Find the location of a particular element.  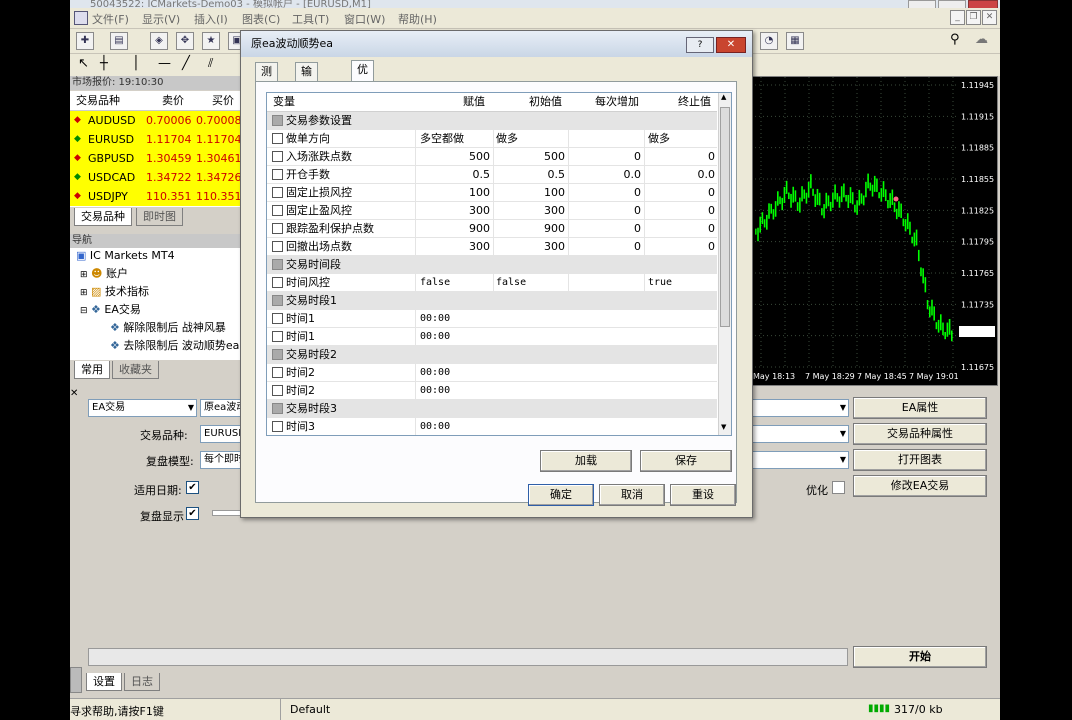

grid-group-row: 交易时段1 is located at coordinates (492, 301).